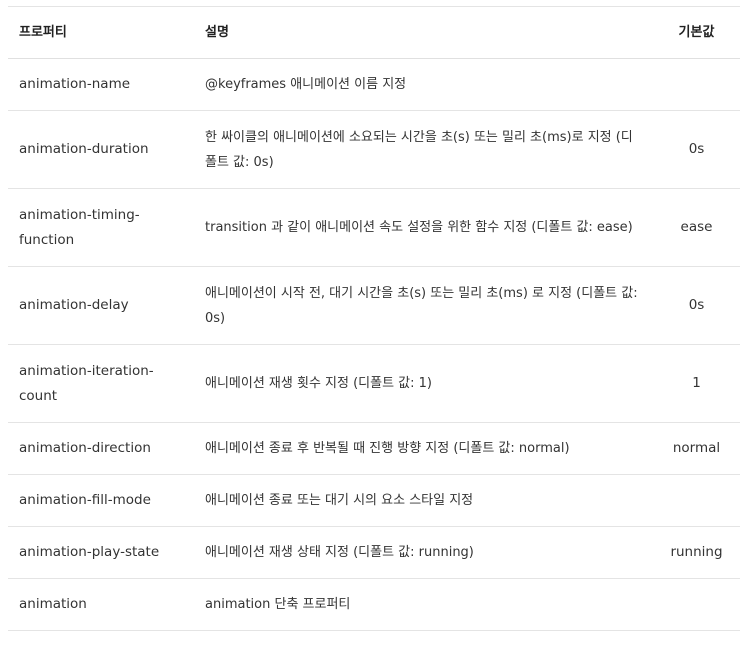  Describe the element at coordinates (318, 383) in the screenshot. I see `description-cell: 애니메이션 재생 횟수 지정 (디폴트 값: 1)` at that location.